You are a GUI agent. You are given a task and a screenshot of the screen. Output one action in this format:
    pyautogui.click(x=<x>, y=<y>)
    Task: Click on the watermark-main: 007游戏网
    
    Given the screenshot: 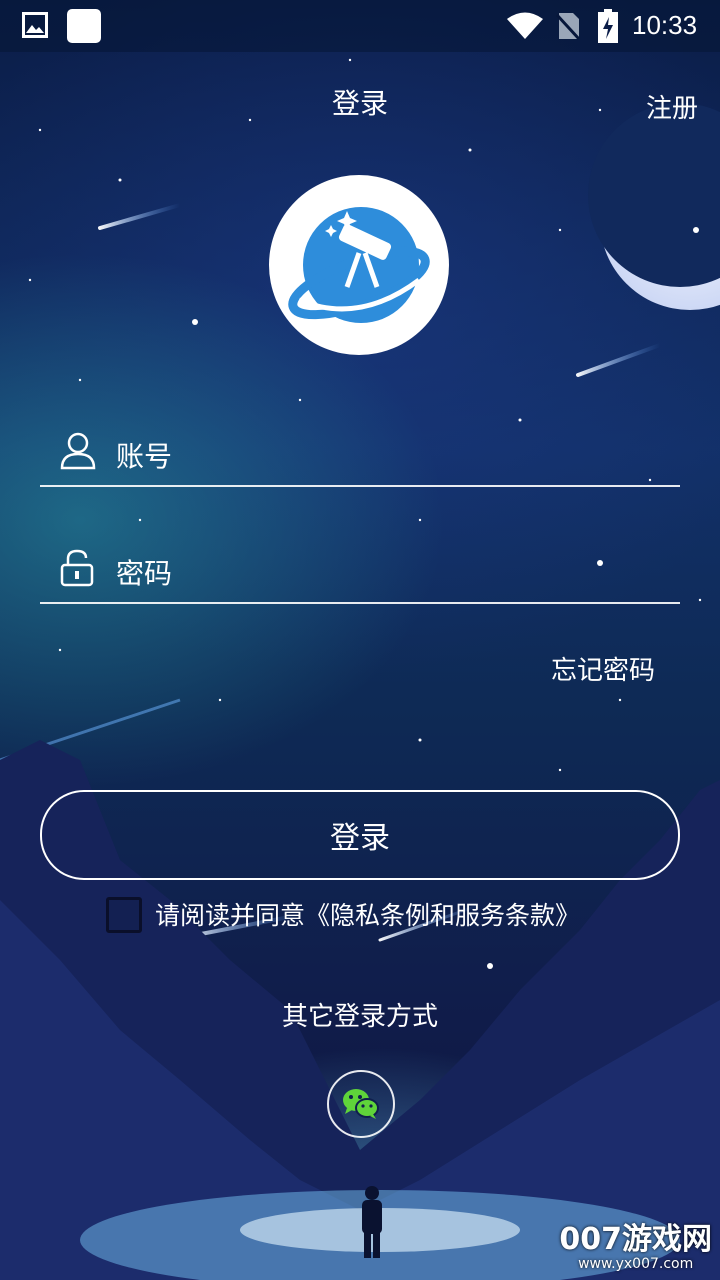 What is the action you would take?
    pyautogui.click(x=635, y=1239)
    